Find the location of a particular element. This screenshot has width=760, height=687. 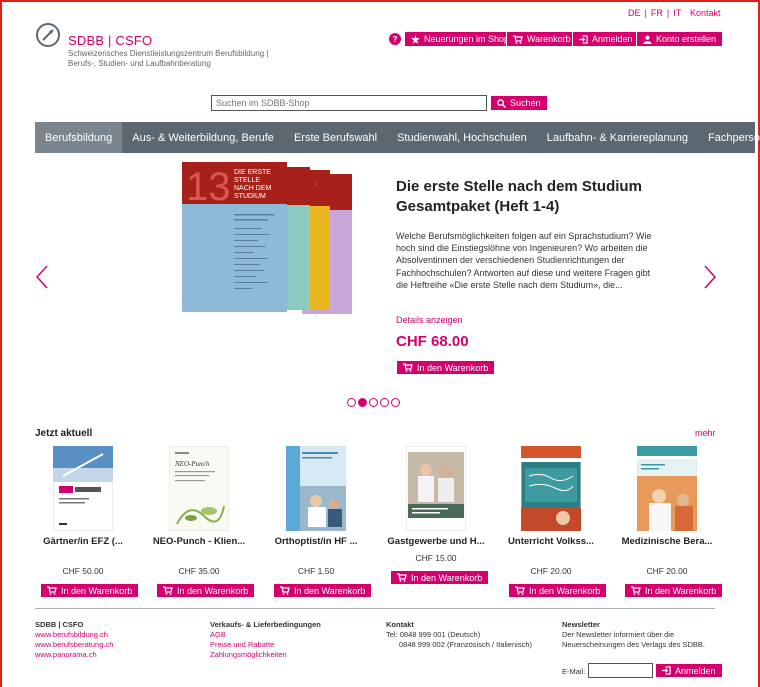

news-button: Neuerungen im Shop is located at coordinates (460, 39).